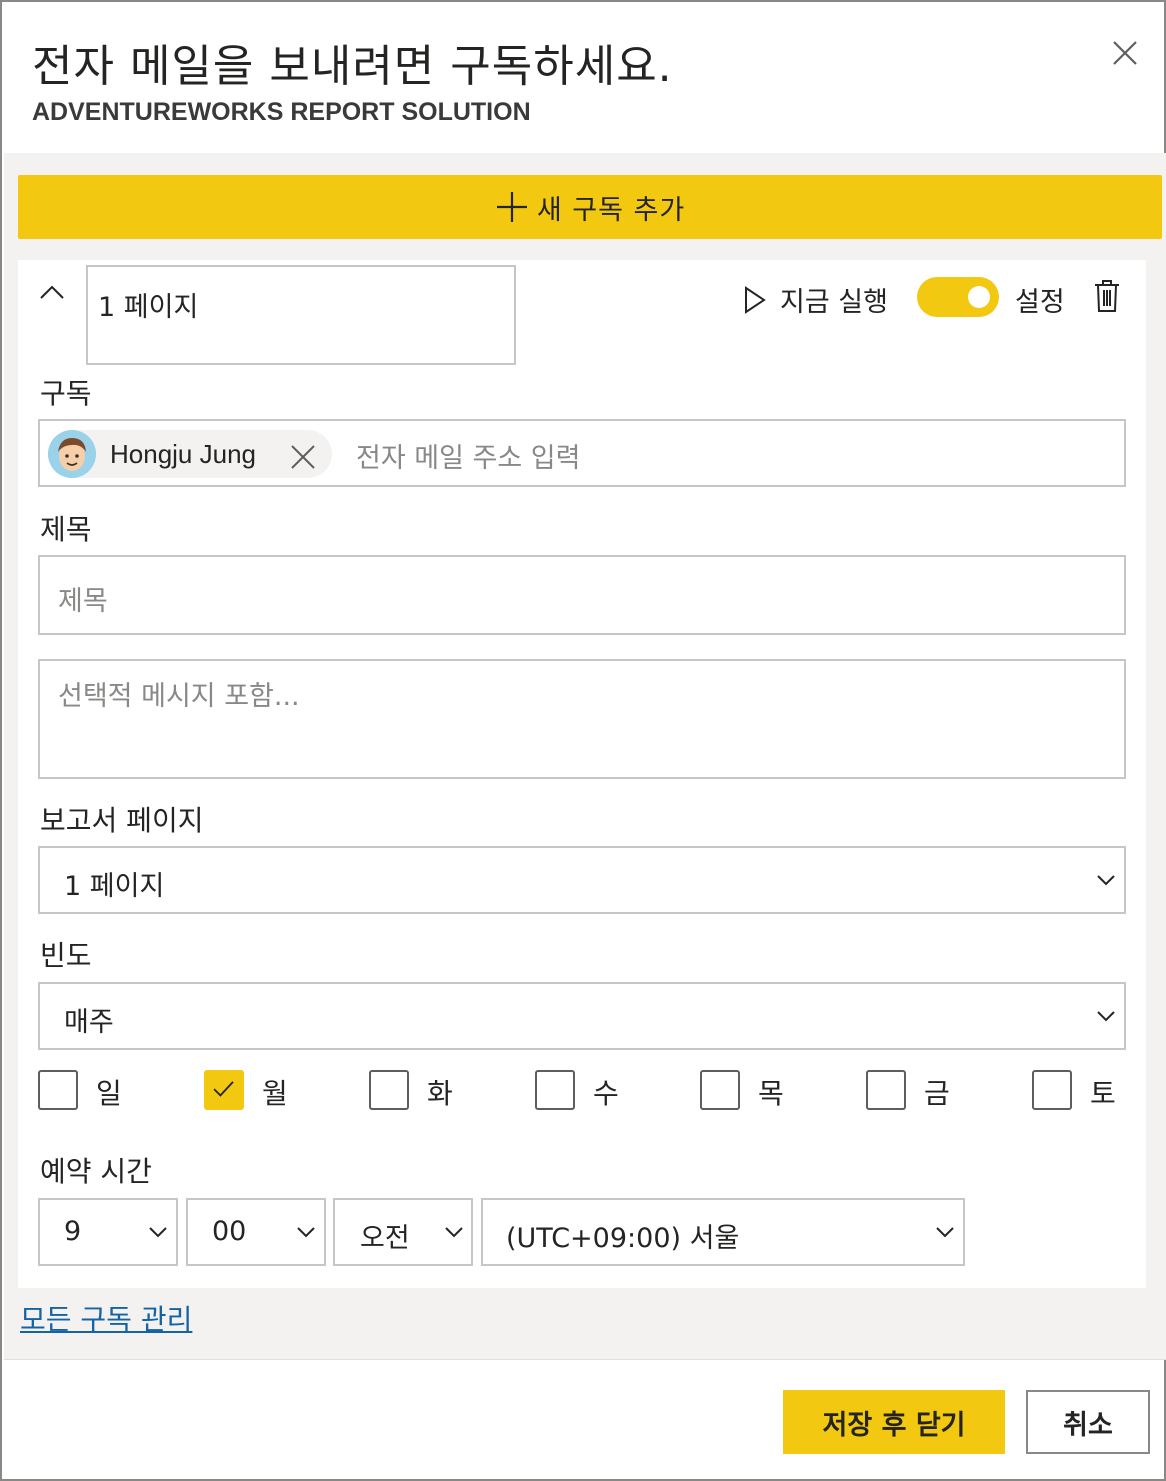 The image size is (1166, 1481). Describe the element at coordinates (582, 595) in the screenshot. I see `subject-field` at that location.